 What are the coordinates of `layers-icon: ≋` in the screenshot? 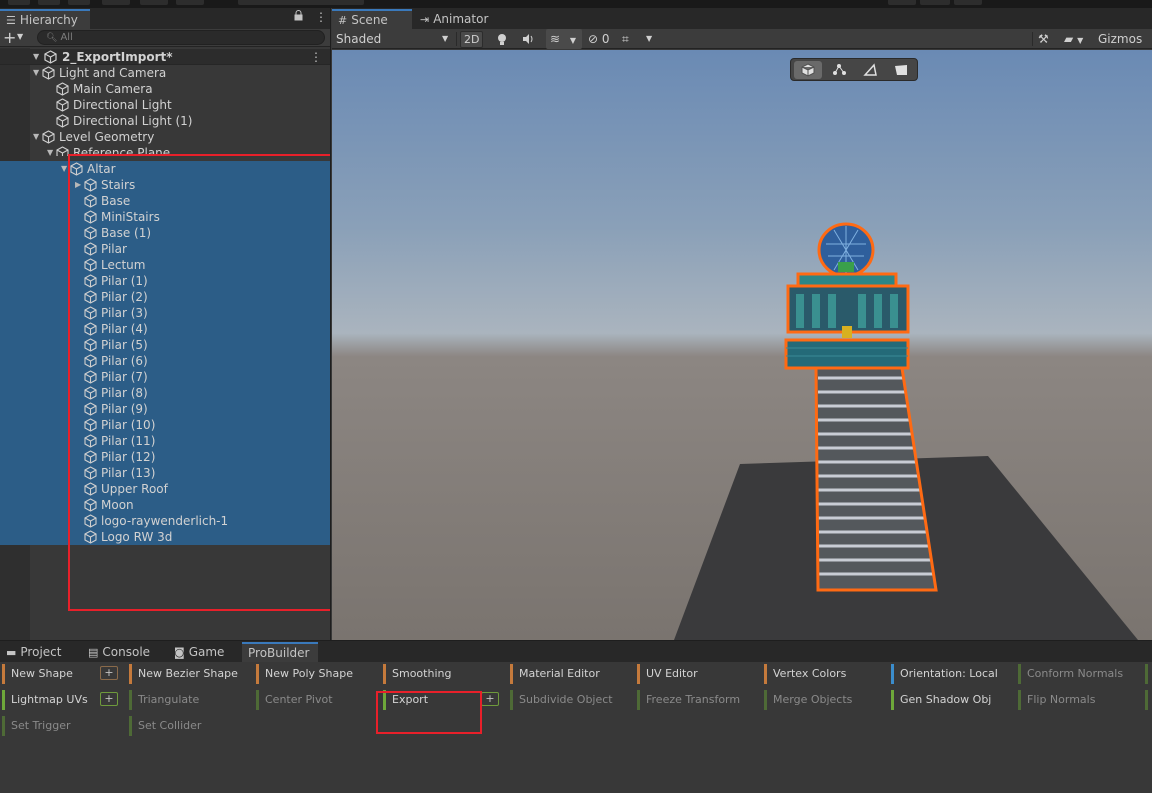 It's located at (555, 39).